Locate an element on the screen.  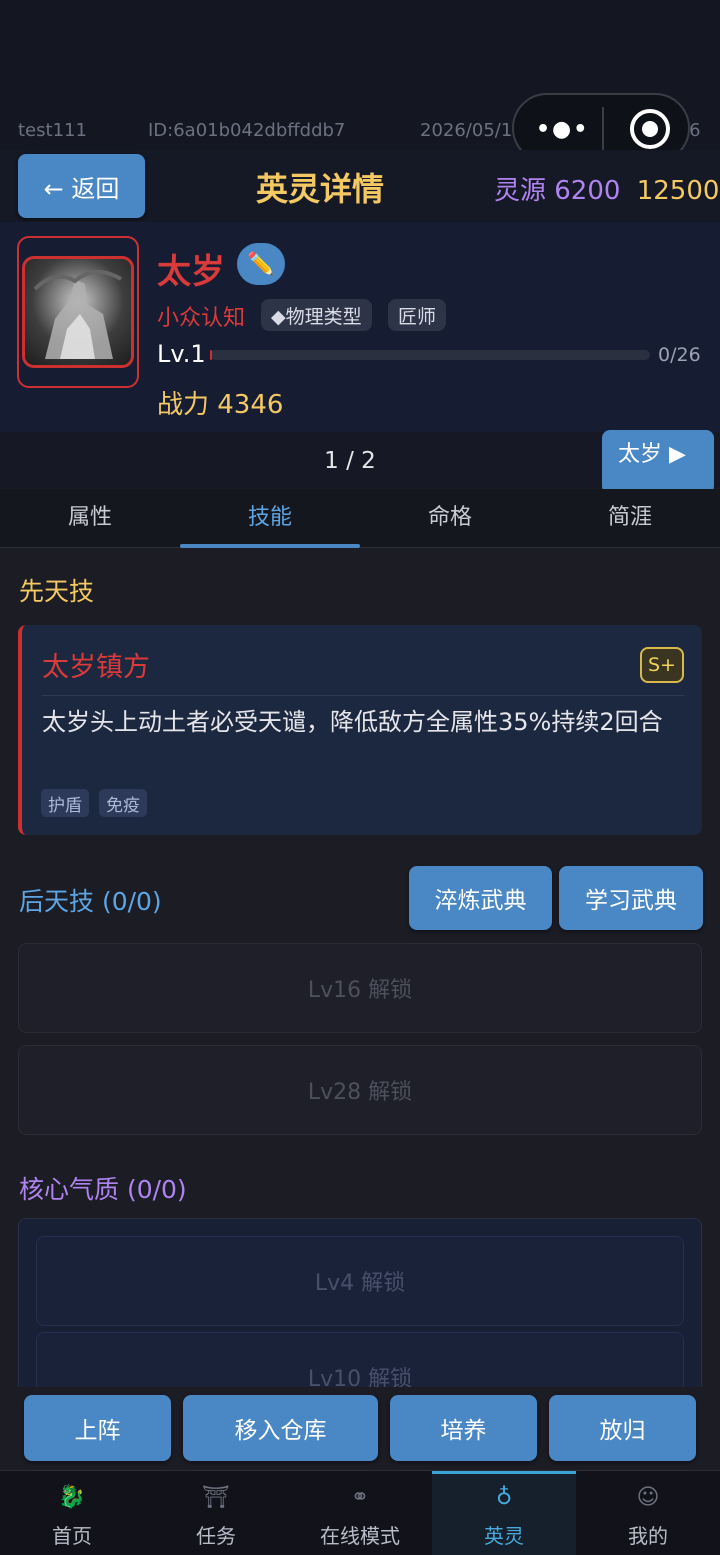
nav-tasks: ⛩ 任务 is located at coordinates (216, 1513).